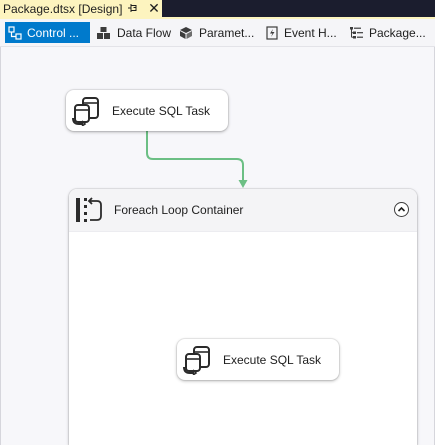  I want to click on document-tab-title: Package.dtsx [Design], so click(63, 8).